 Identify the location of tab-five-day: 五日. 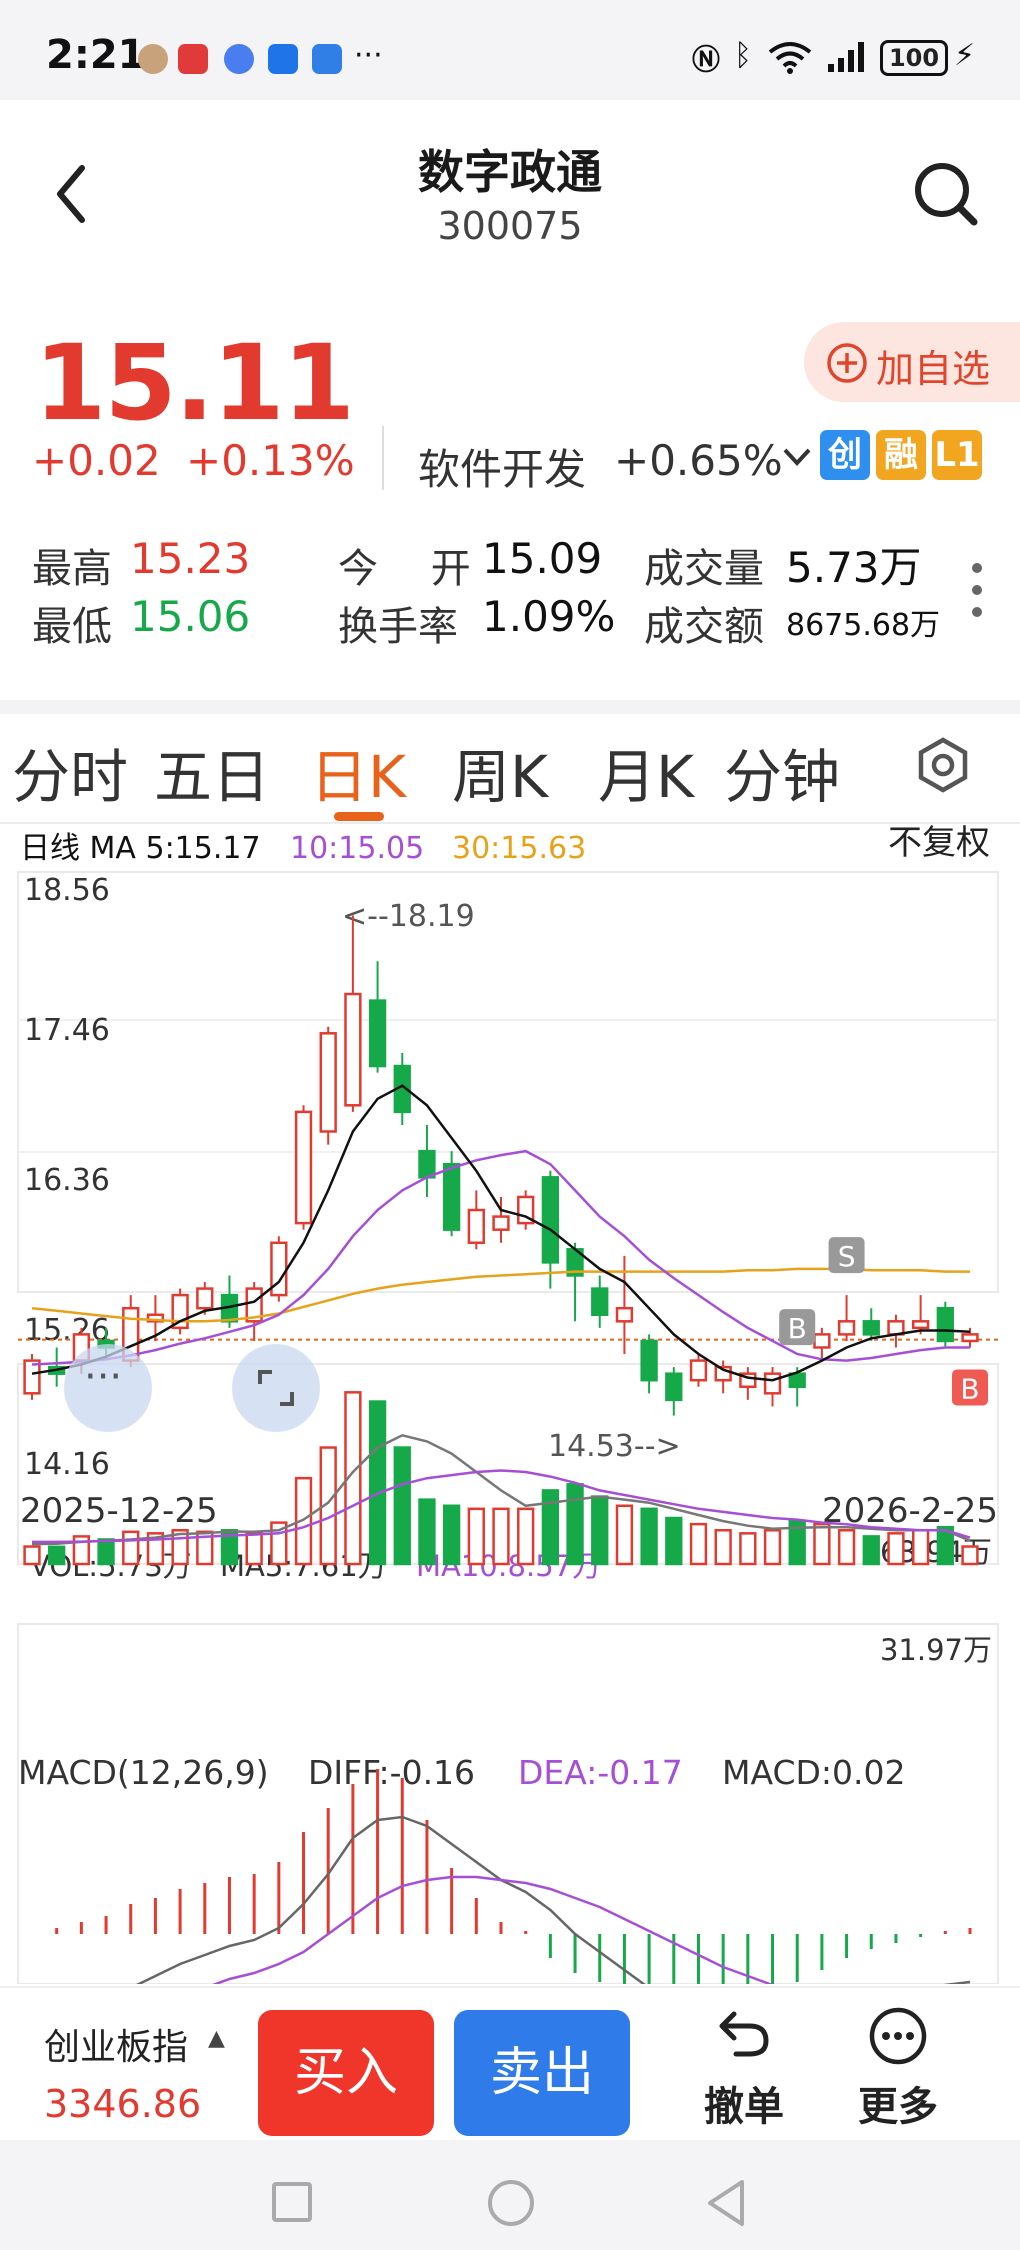
(212, 772).